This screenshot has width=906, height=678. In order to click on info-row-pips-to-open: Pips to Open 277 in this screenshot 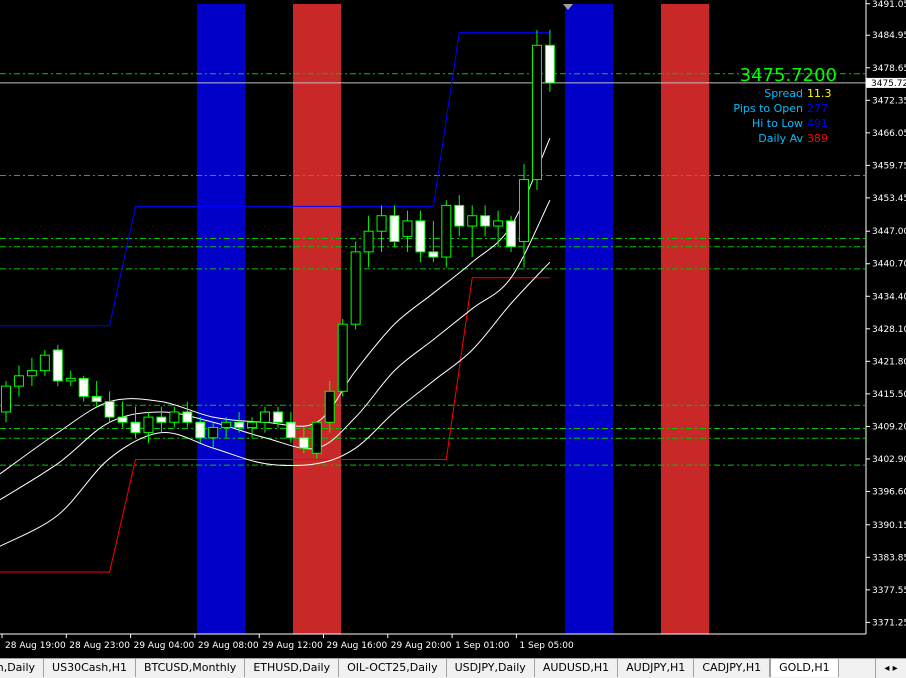, I will do `click(785, 108)`.